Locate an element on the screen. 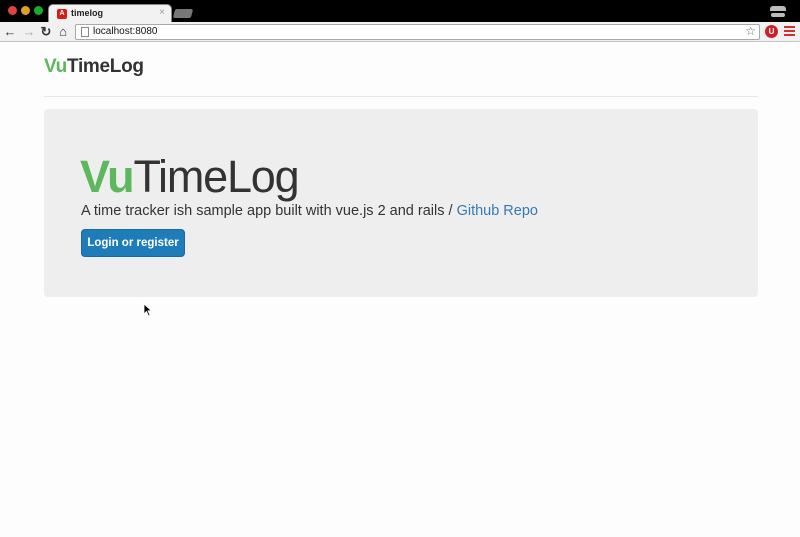  url-text: localhost:8080 is located at coordinates (125, 31).